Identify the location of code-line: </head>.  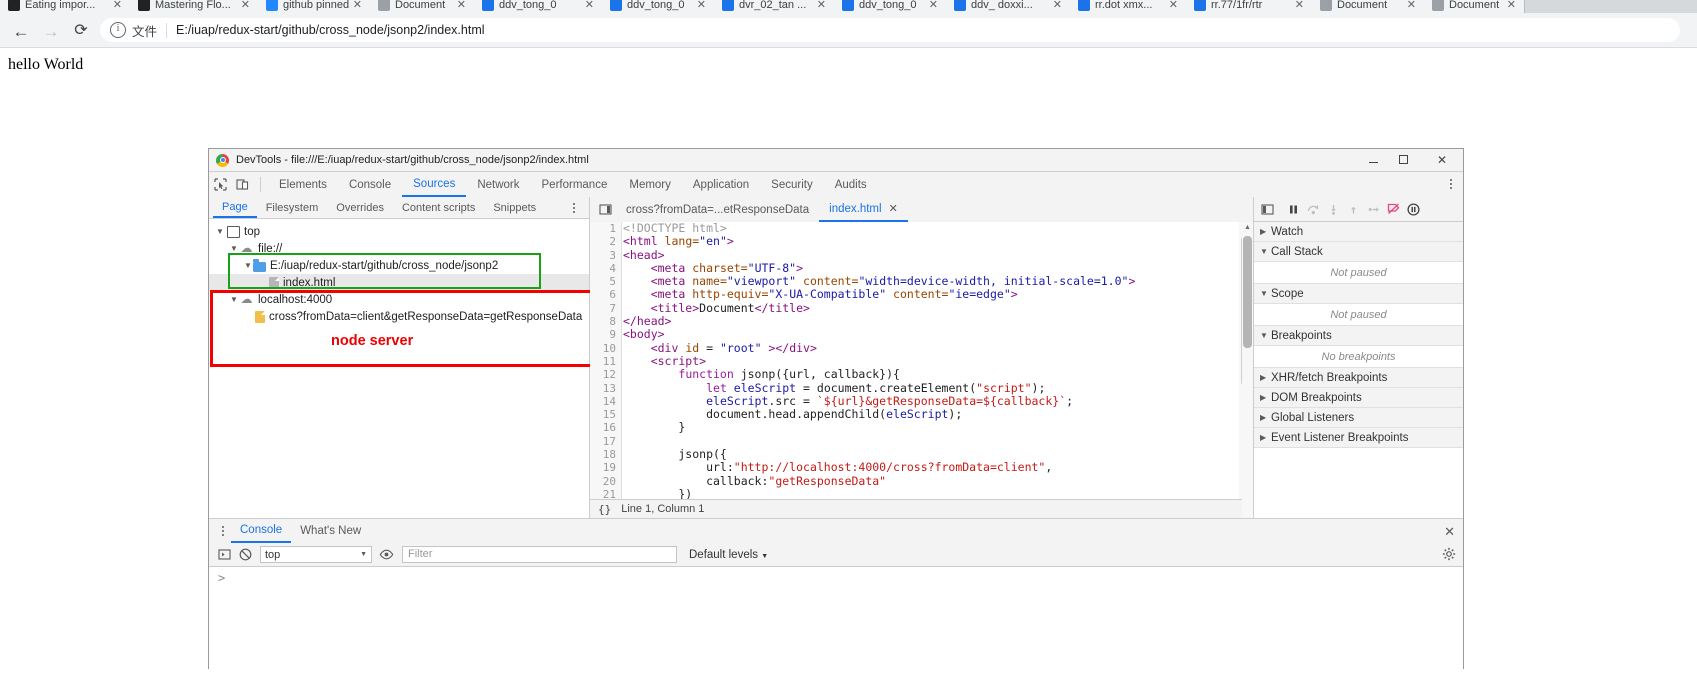
(937, 321).